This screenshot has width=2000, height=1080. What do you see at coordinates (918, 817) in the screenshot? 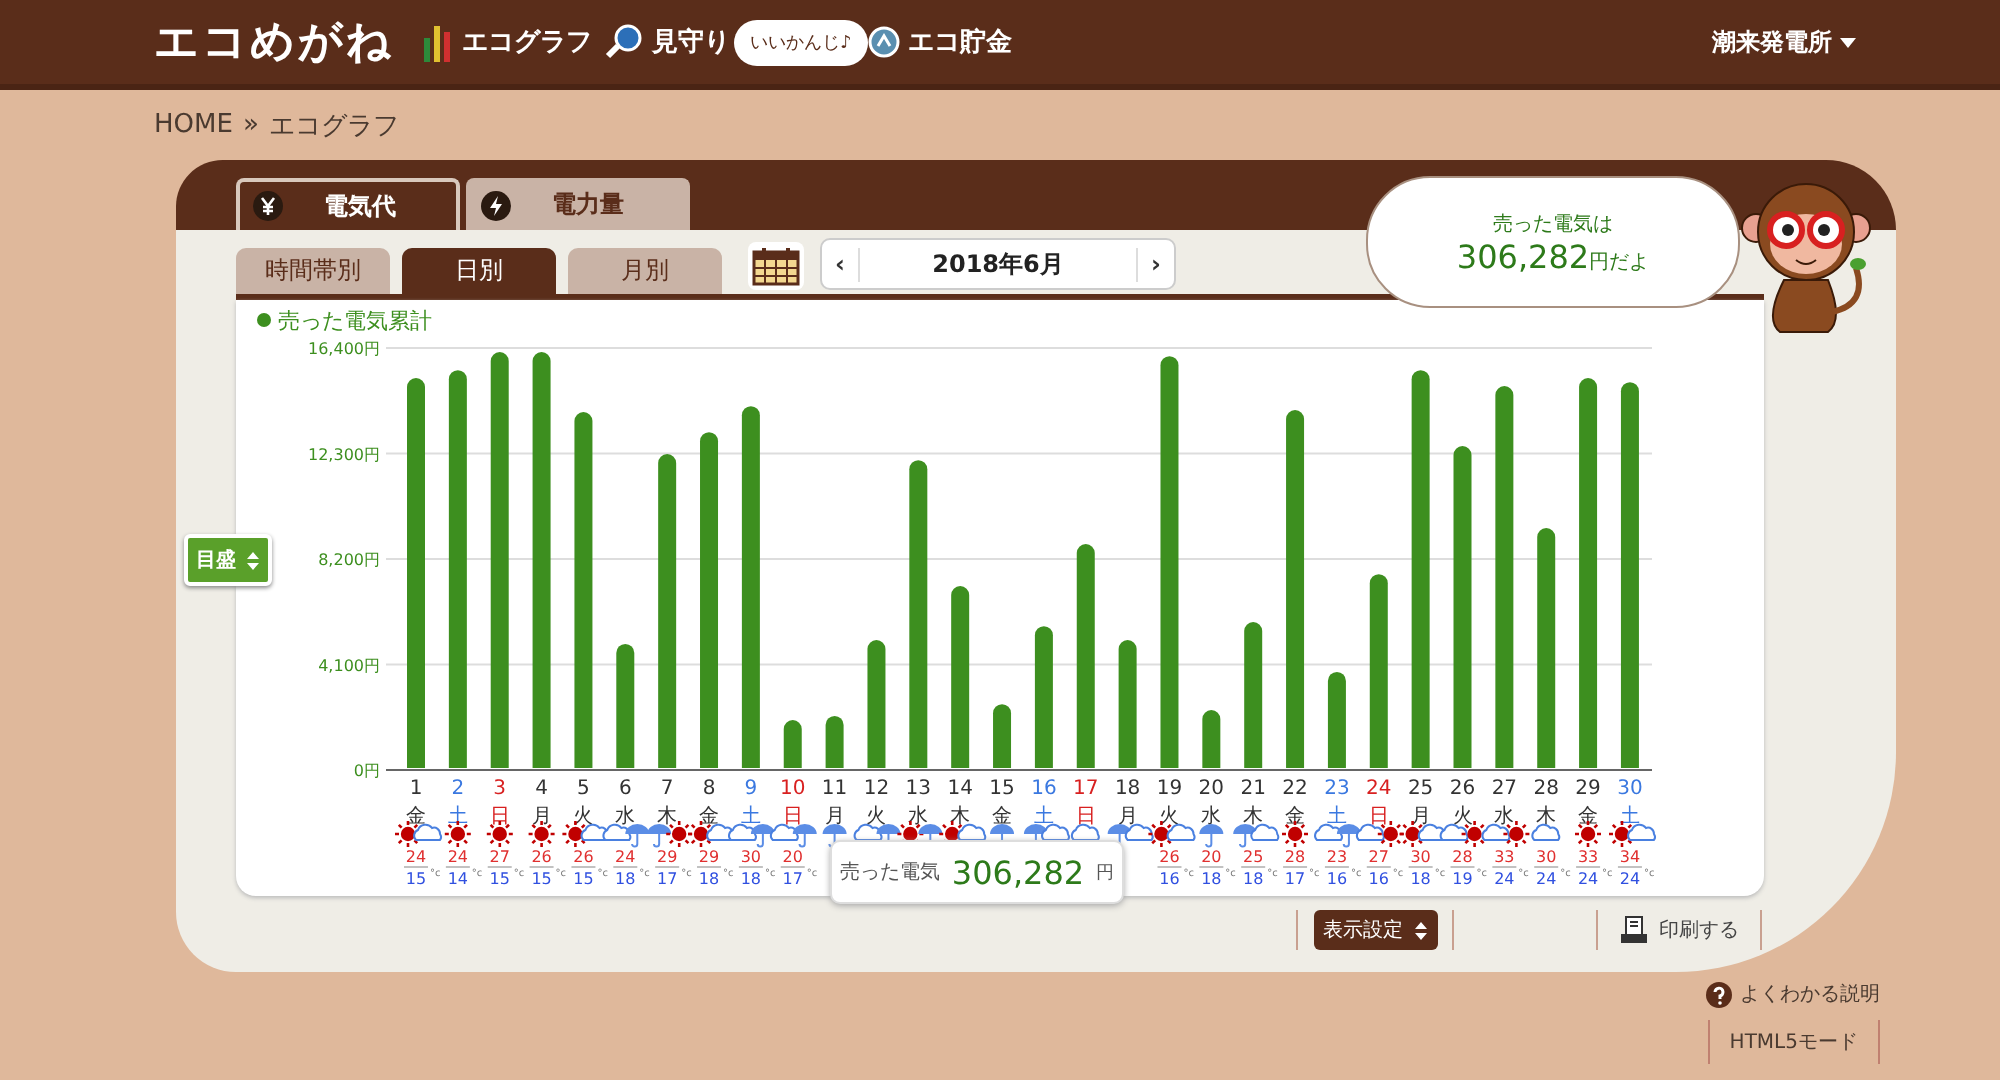
I see `weekday-label: 水` at bounding box center [918, 817].